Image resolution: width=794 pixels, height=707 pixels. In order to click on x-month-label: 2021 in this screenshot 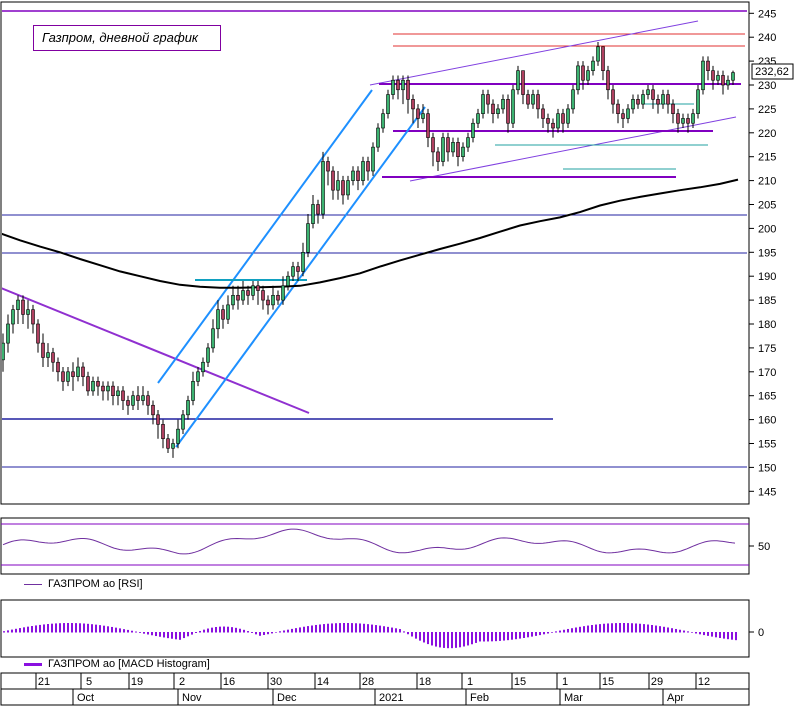, I will do `click(391, 698)`.